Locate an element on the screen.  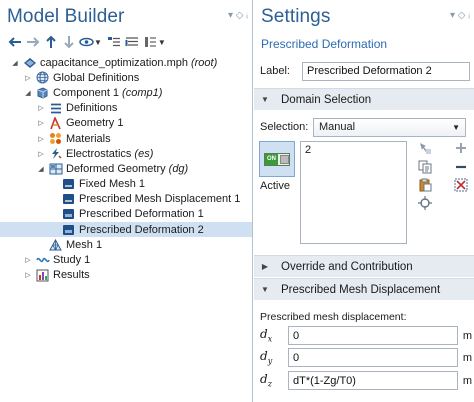
dx-unit: m is located at coordinates (467, 335).